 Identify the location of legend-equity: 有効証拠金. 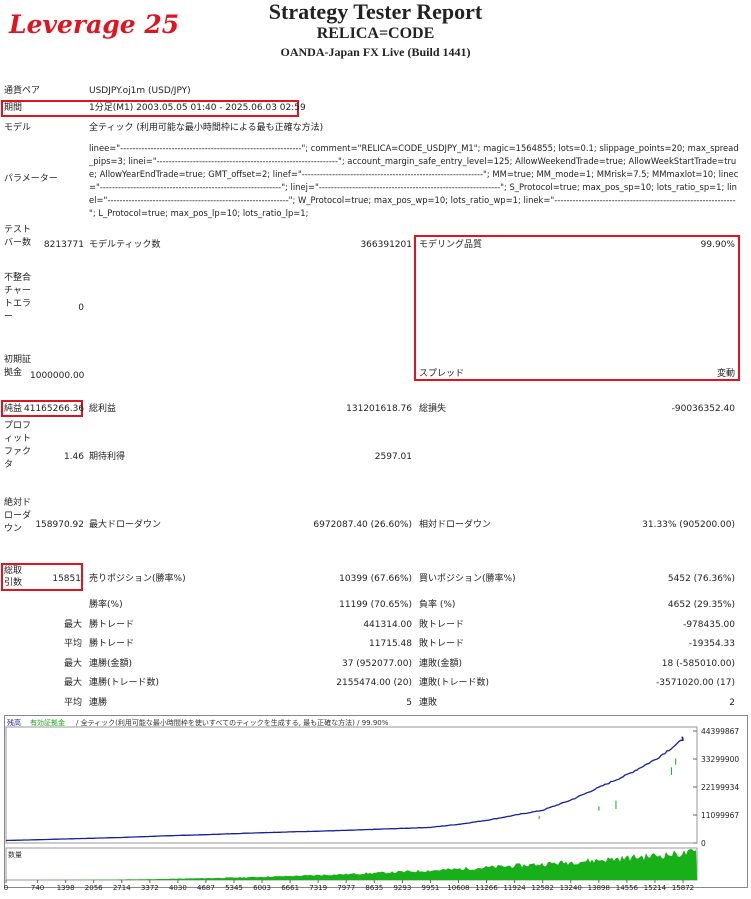
(47, 722).